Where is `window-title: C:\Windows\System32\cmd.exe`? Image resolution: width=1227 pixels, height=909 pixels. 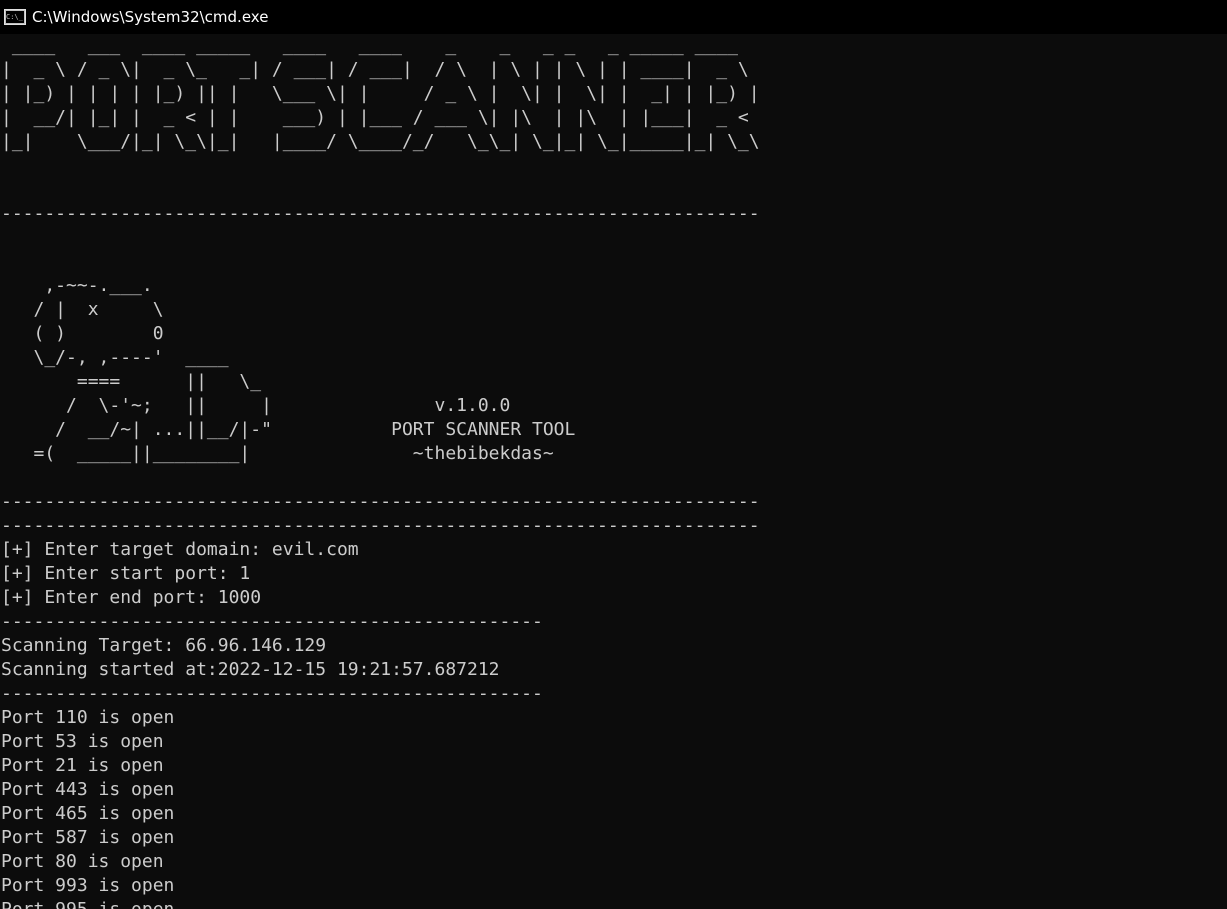 window-title: C:\Windows\System32\cmd.exe is located at coordinates (150, 17).